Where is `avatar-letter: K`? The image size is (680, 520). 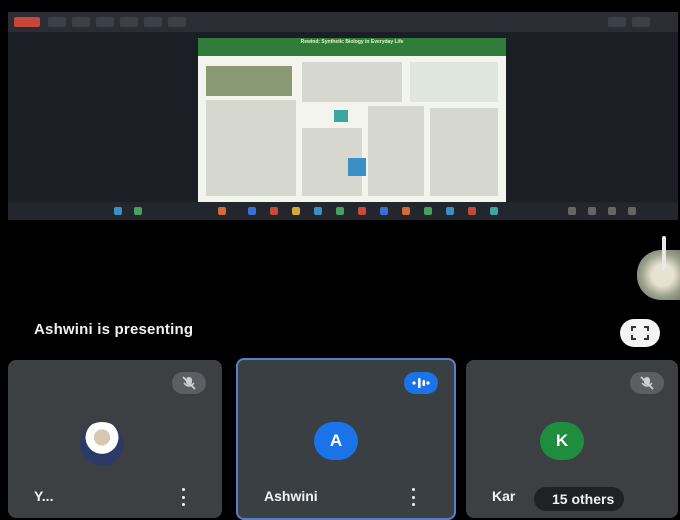 avatar-letter: K is located at coordinates (562, 440).